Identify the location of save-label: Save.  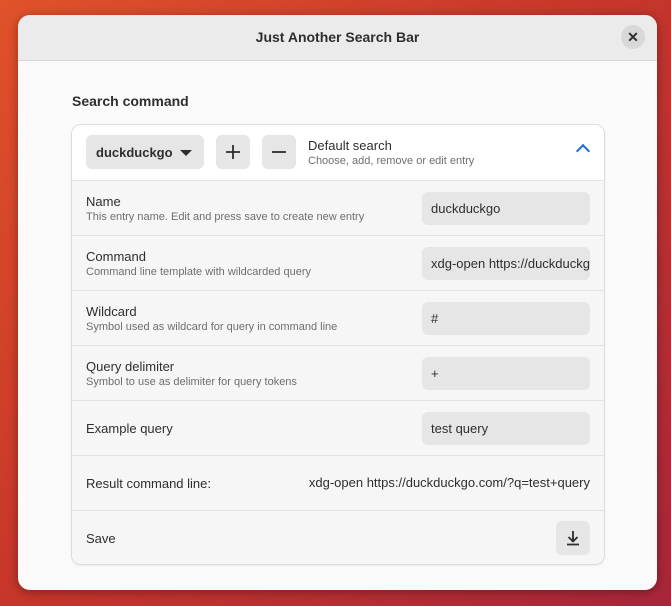
(101, 538).